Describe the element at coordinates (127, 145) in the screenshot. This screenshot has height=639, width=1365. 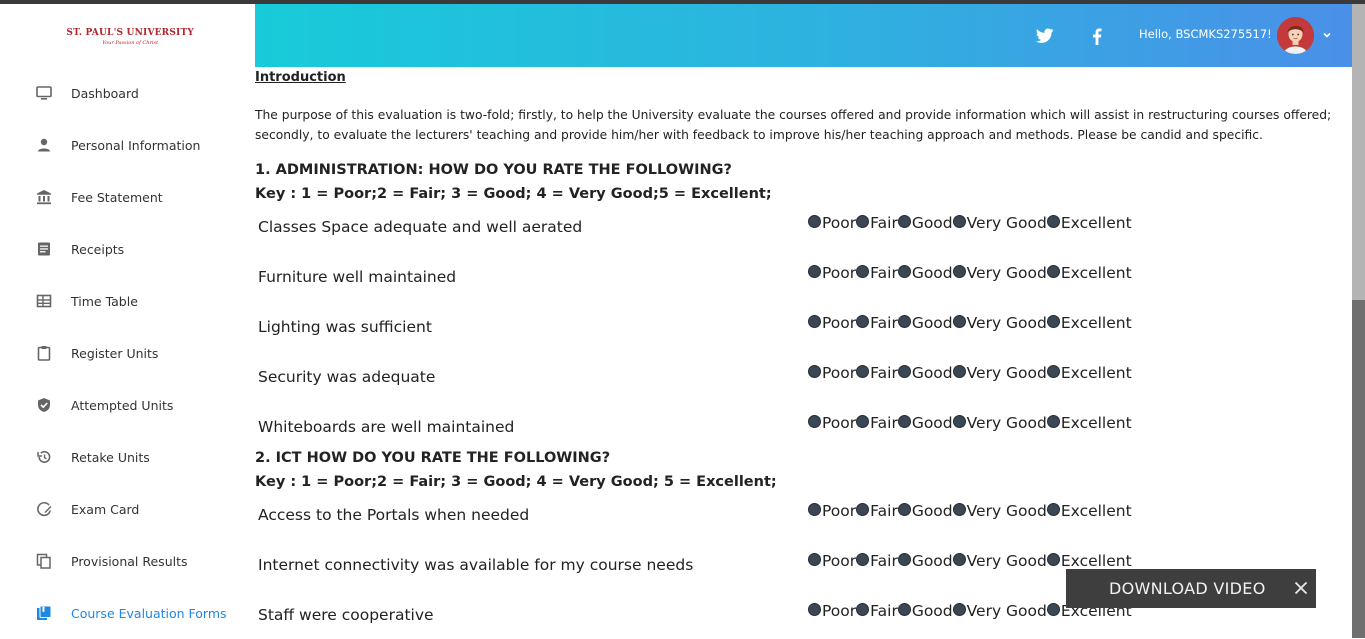
I see `sidebar-item-personal-information: Personal Information` at that location.